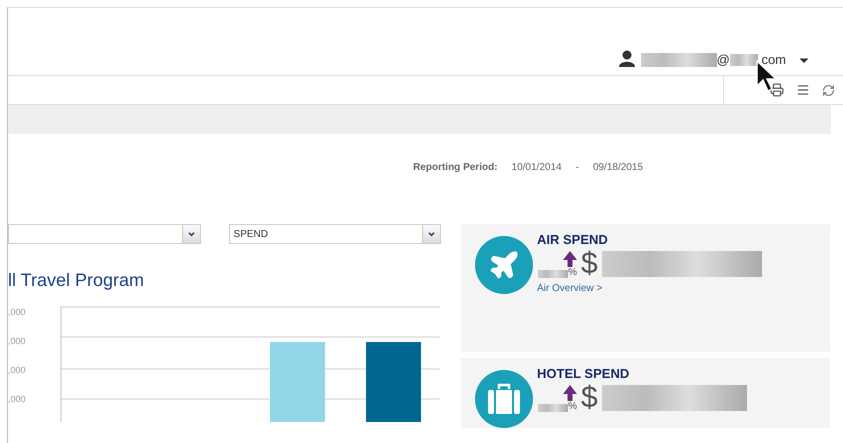 The height and width of the screenshot is (443, 843). Describe the element at coordinates (537, 168) in the screenshot. I see `start-date: 10/01/2014` at that location.